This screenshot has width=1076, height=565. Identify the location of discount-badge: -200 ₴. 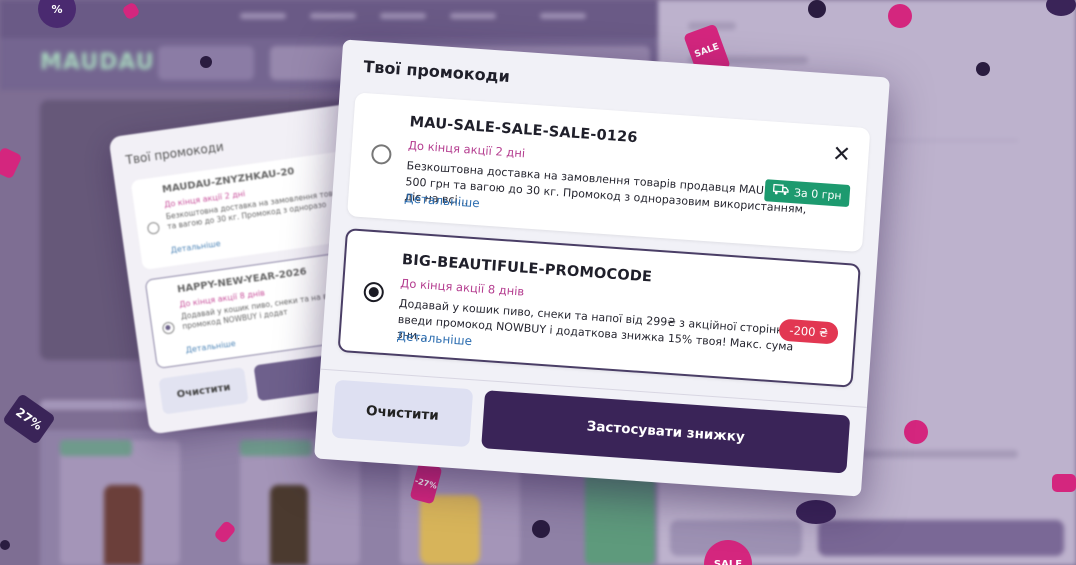
(808, 331).